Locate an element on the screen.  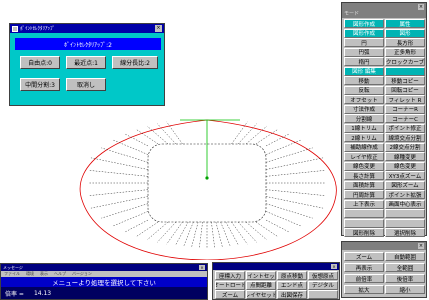
palette-button: ポイント拡張 is located at coordinates (405, 194).